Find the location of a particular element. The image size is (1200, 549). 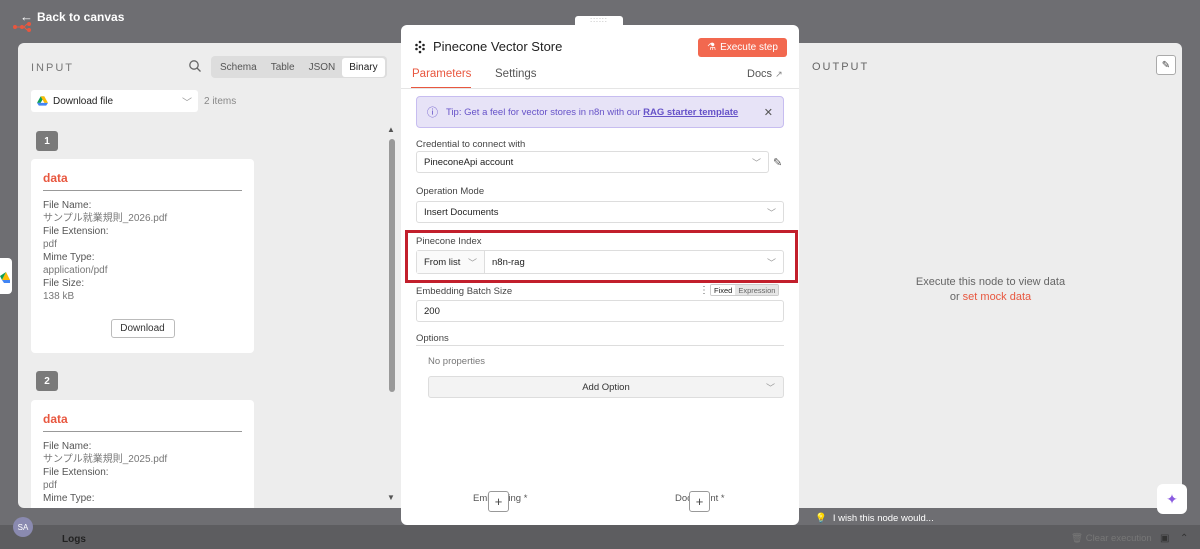

field-label: File Name: is located at coordinates (67, 205).